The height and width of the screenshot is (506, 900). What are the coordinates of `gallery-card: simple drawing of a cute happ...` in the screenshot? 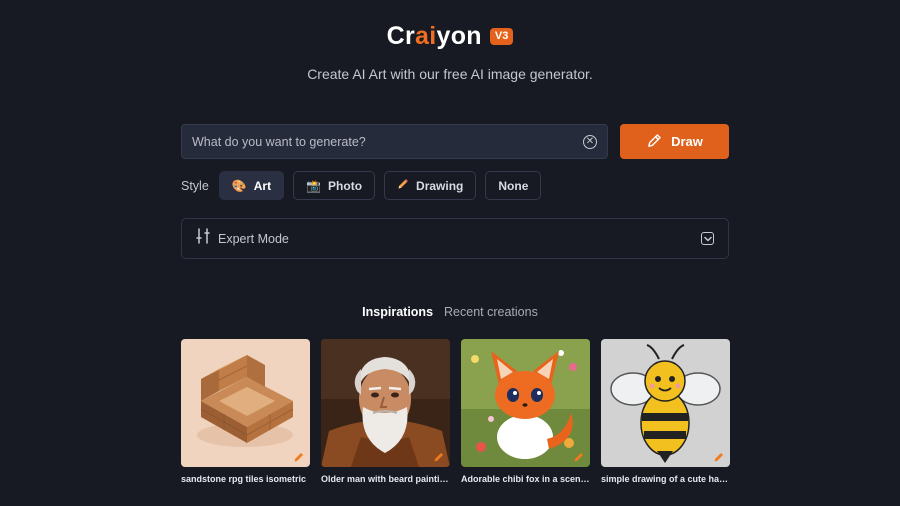 It's located at (665, 411).